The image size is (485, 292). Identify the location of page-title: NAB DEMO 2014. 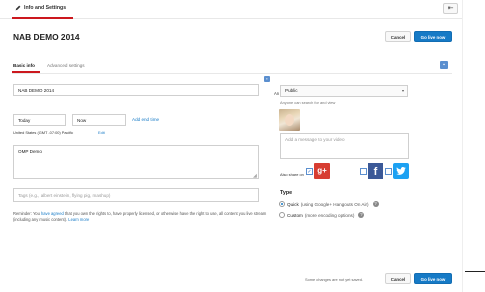
(46, 37).